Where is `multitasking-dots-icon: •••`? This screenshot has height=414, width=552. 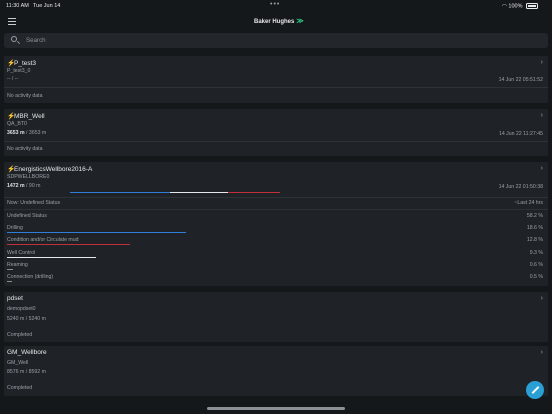
multitasking-dots-icon: ••• is located at coordinates (275, 4).